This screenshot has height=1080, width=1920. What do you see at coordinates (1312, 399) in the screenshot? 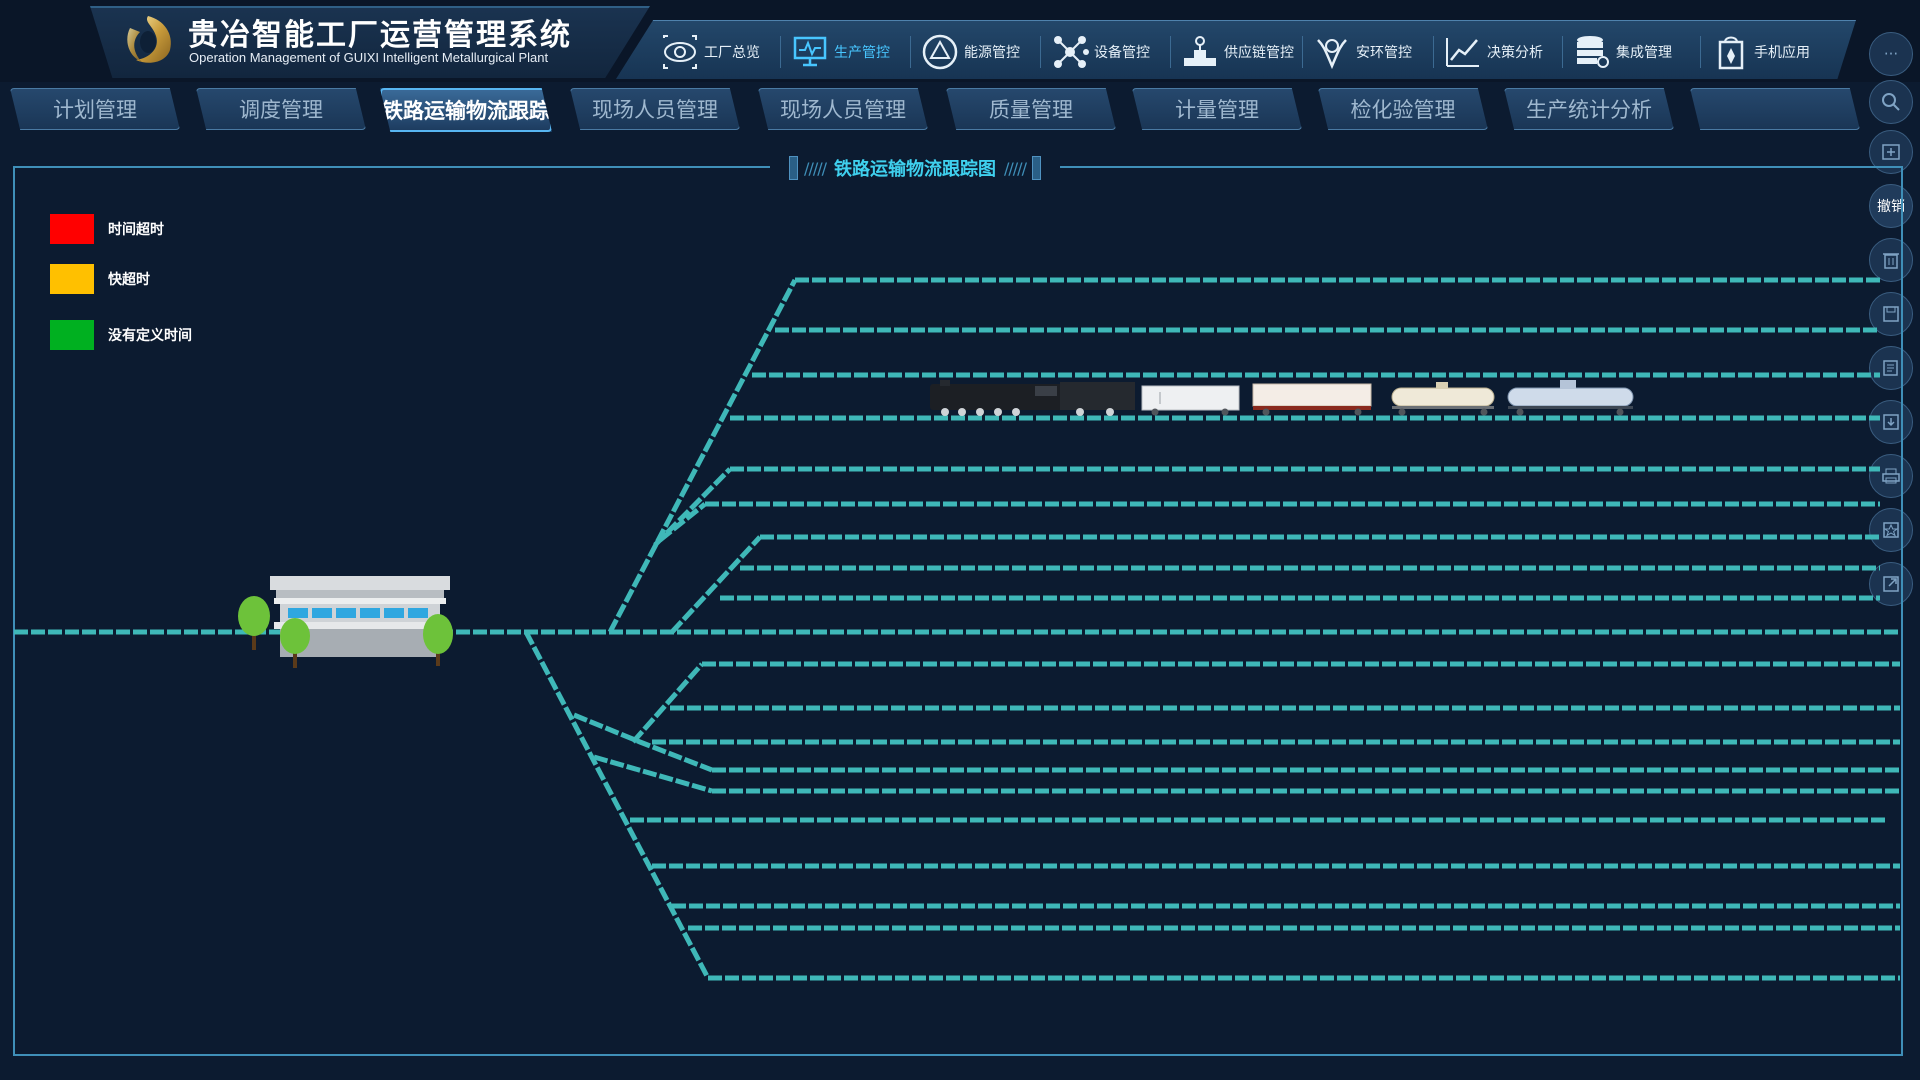
I see `train-car-container-flatcar` at bounding box center [1312, 399].